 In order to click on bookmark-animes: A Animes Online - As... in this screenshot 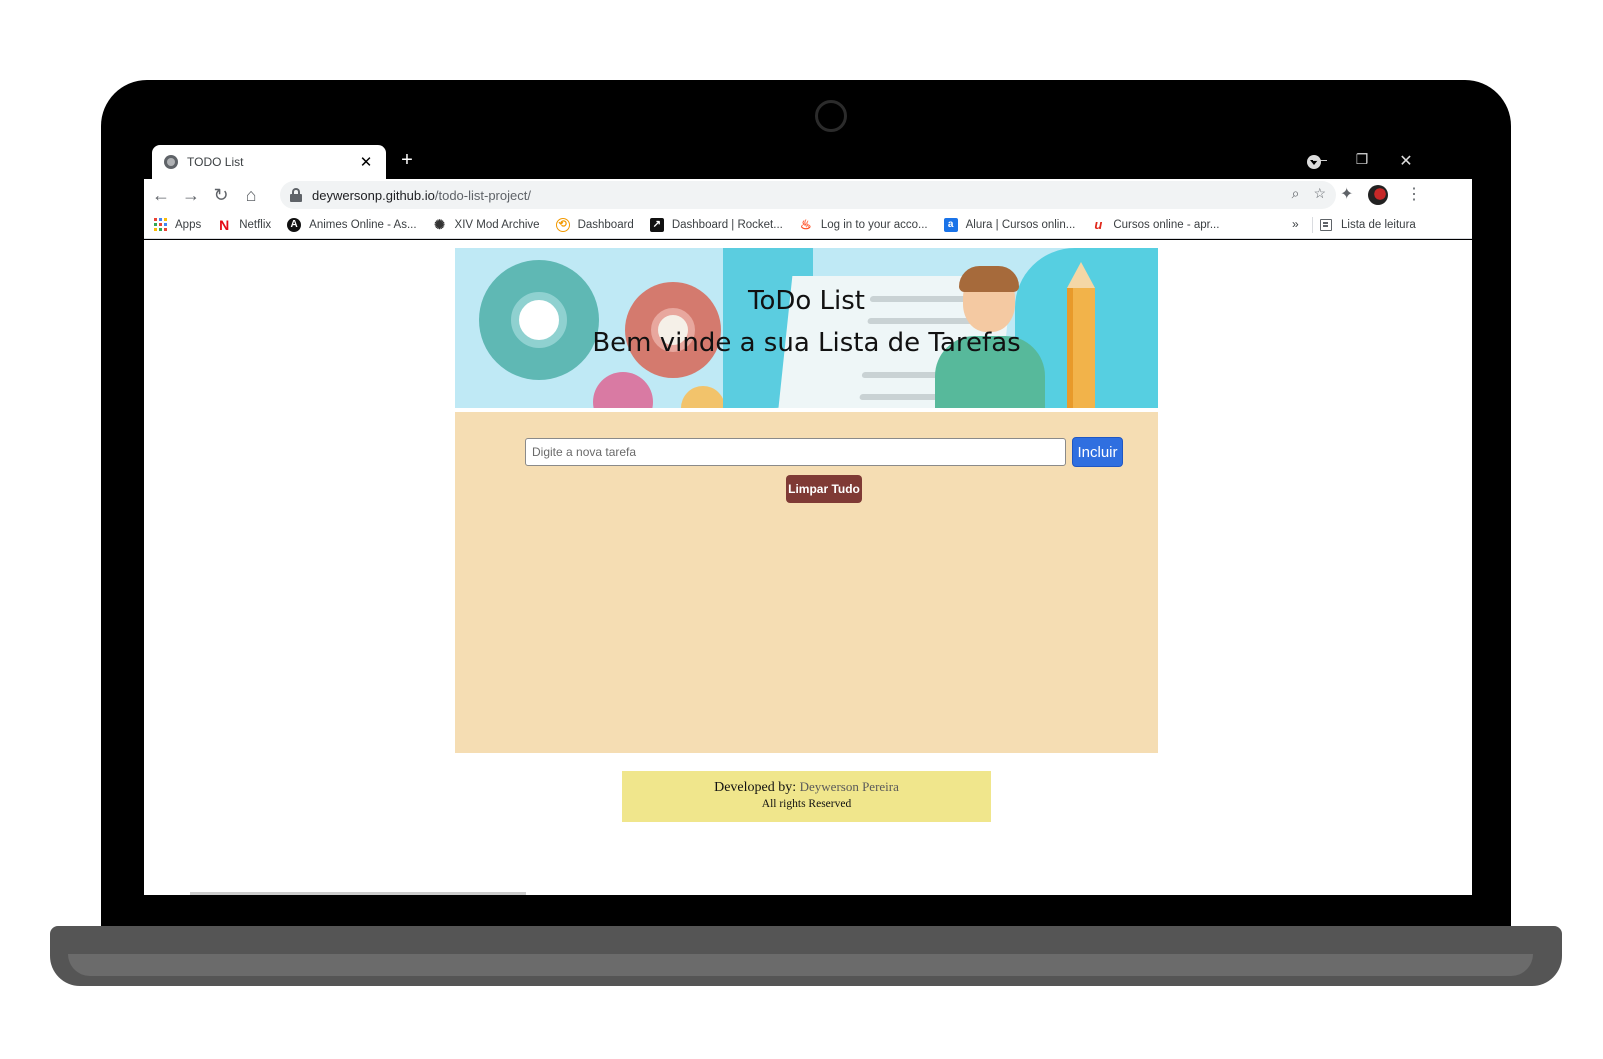, I will do `click(352, 224)`.